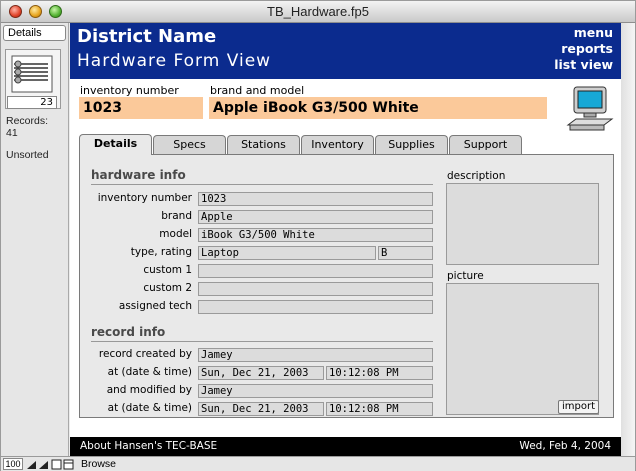 The image size is (636, 471). I want to click on record-info-heading: record info, so click(128, 332).